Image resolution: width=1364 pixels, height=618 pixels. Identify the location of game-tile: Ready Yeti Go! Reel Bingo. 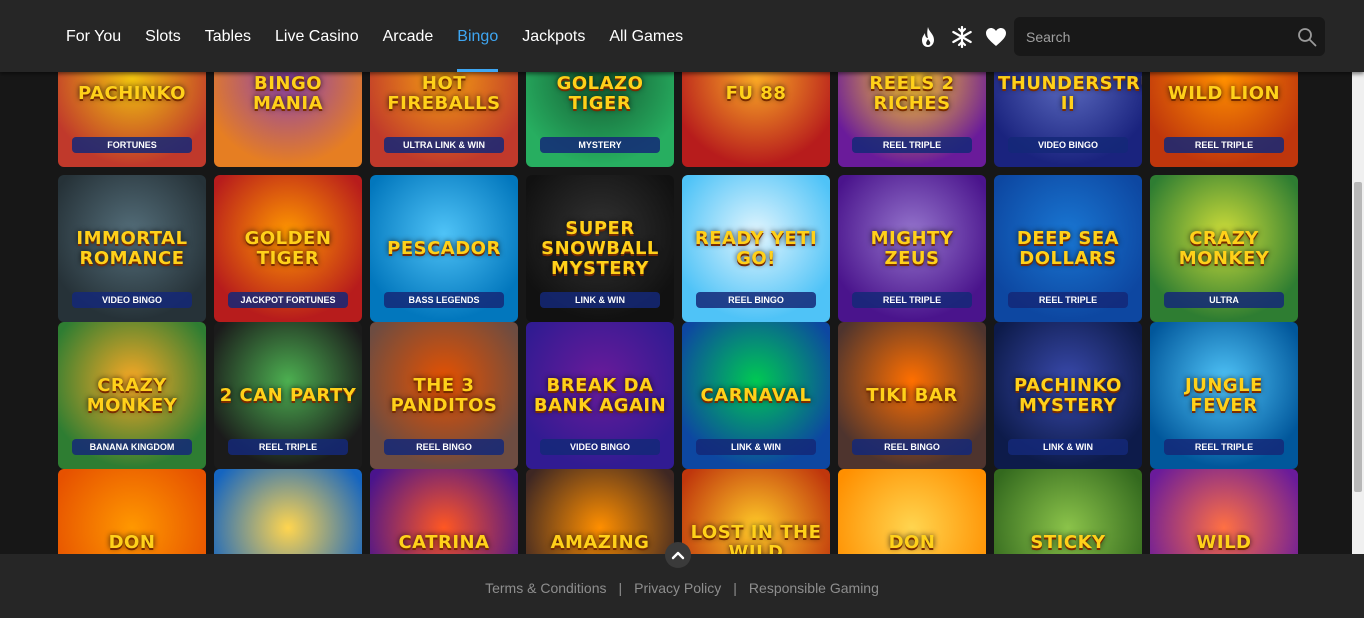
(756, 248).